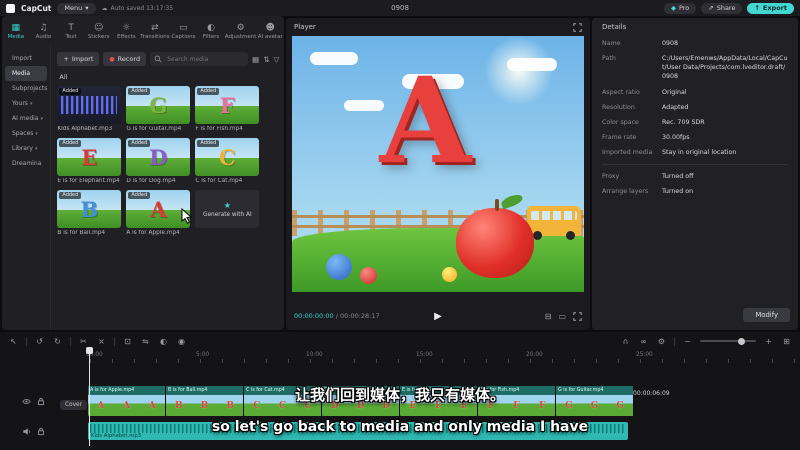 Image resolution: width=800 pixels, height=450 pixels. Describe the element at coordinates (786, 341) in the screenshot. I see `fit-timeline-icon: ⊞` at that location.